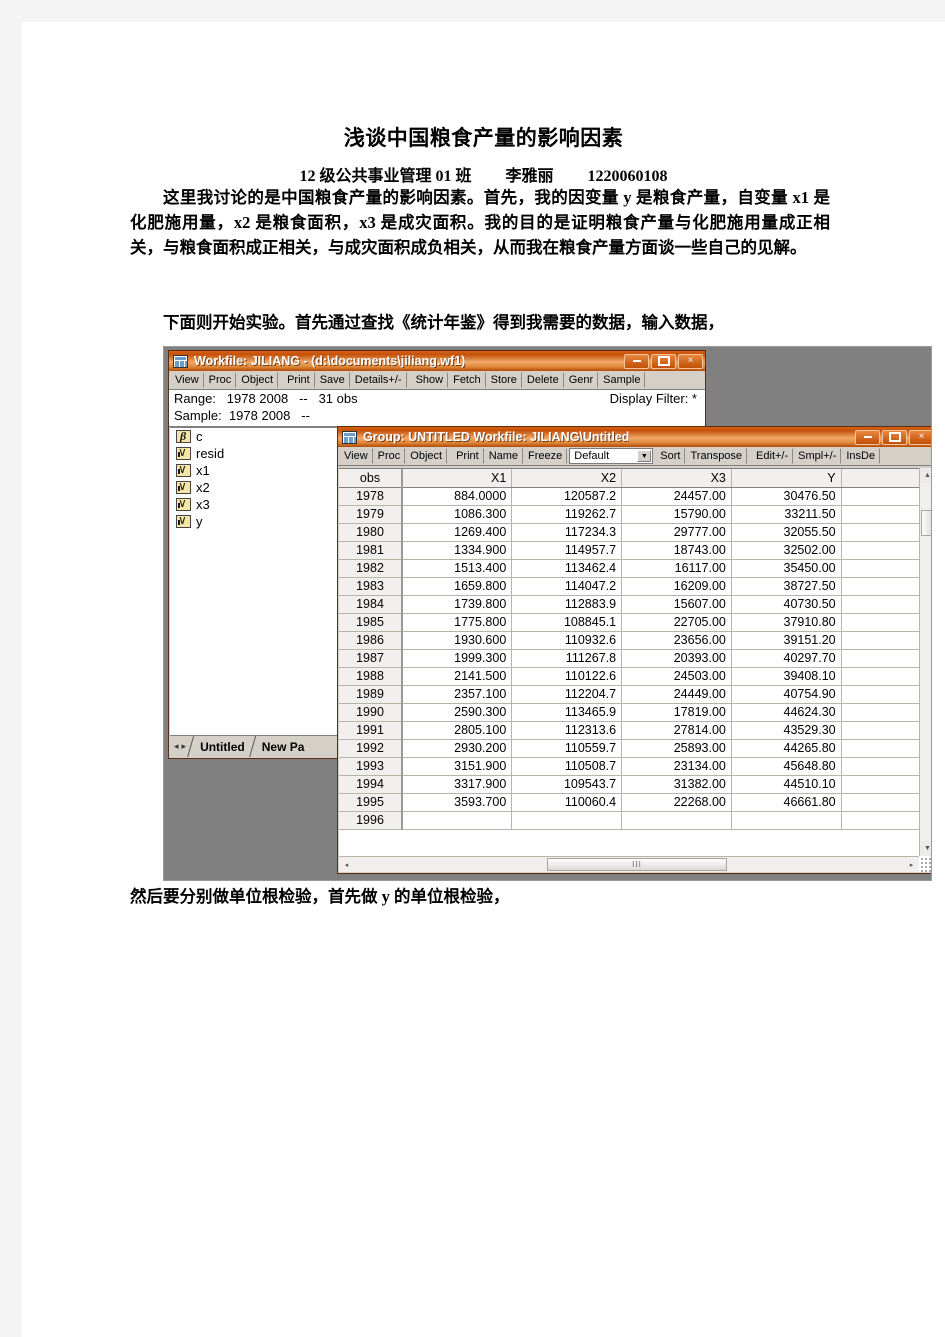  What do you see at coordinates (631, 532) in the screenshot?
I see `table-row: 1980 1269.400 117234.3 29777.00 32055.50` at bounding box center [631, 532].